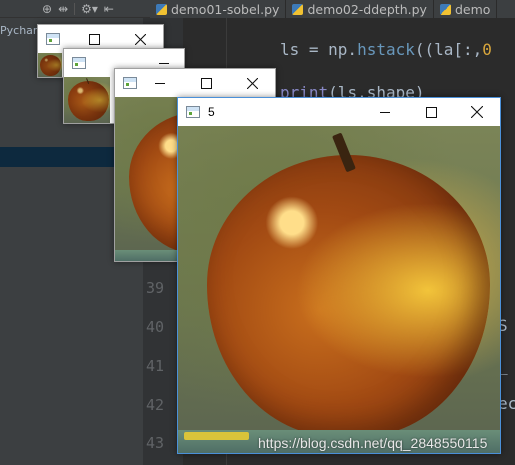 The height and width of the screenshot is (465, 515). I want to click on line-number: 41, so click(155, 366).